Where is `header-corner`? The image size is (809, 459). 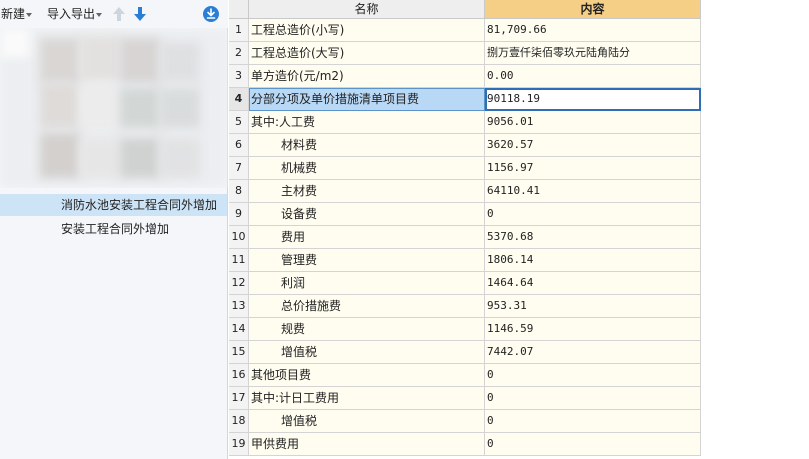
header-corner is located at coordinates (239, 9).